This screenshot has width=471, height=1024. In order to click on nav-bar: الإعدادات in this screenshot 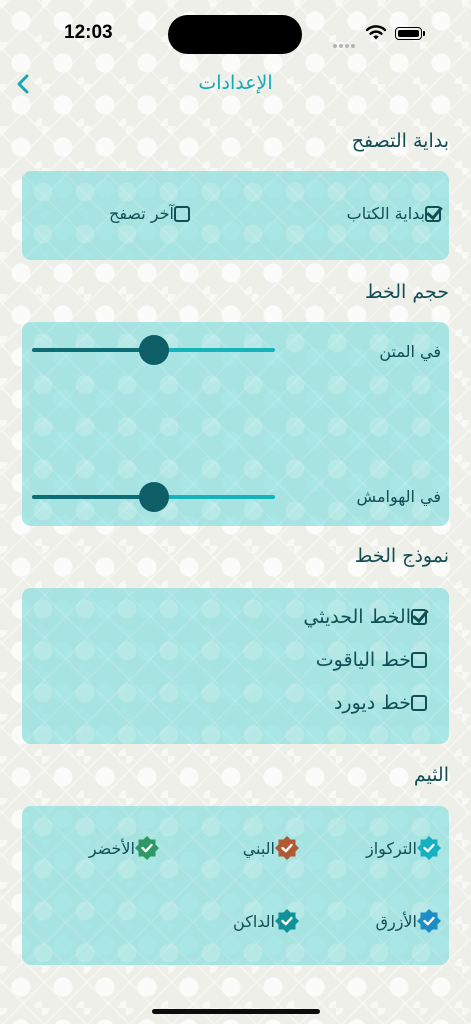, I will do `click(235, 84)`.